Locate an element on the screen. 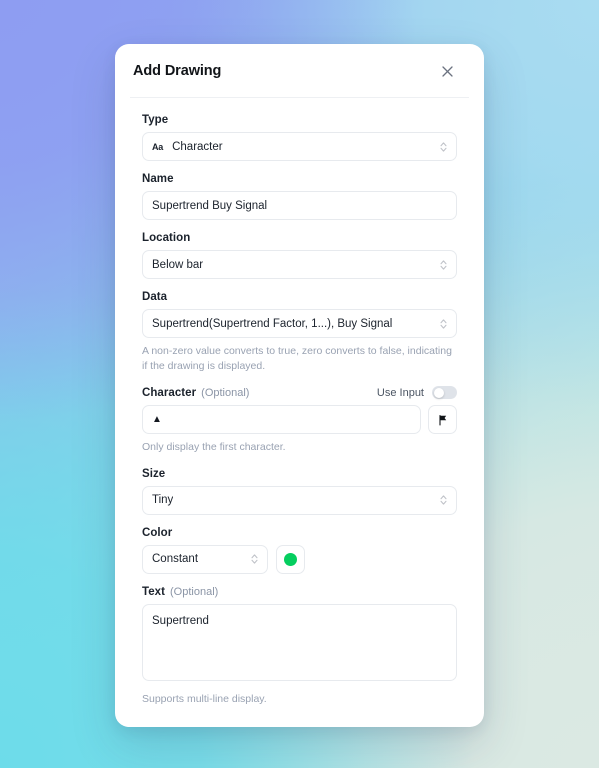  character-row: ▲ is located at coordinates (299, 420).